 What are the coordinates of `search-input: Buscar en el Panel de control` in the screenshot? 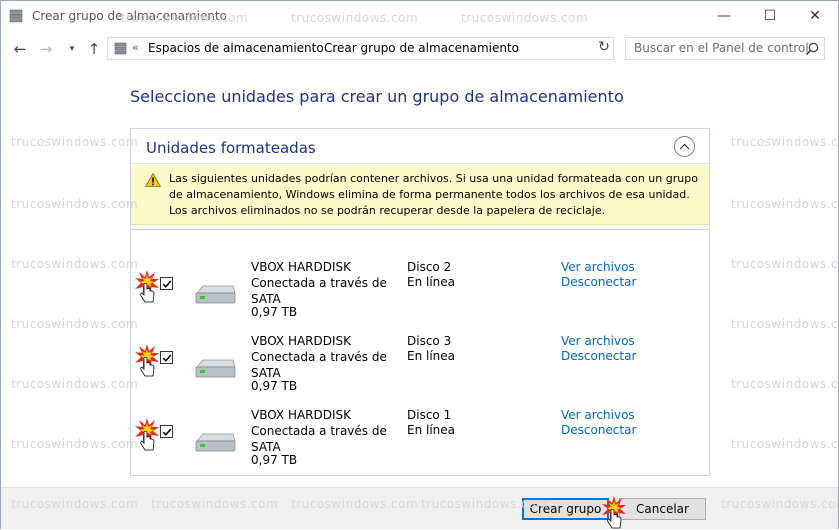 It's located at (725, 48).